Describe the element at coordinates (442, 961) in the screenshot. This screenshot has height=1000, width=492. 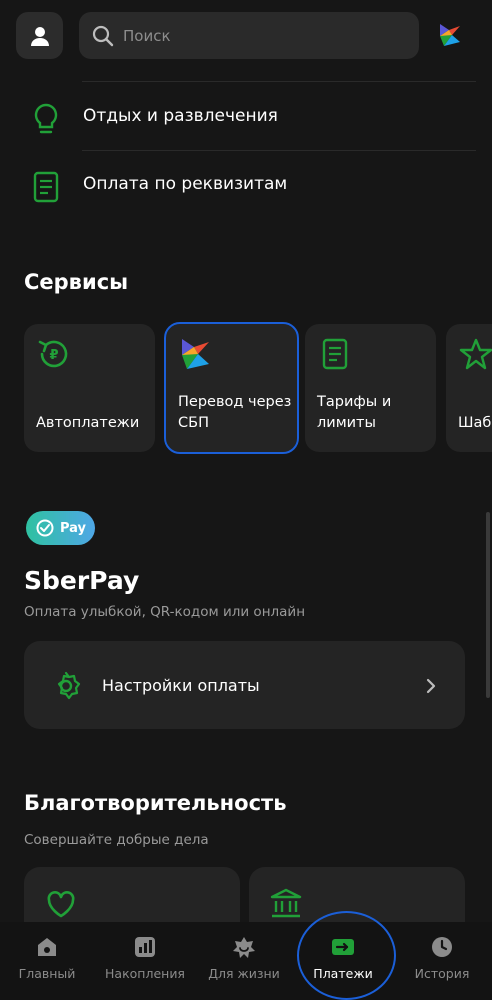
I see `tab-history: История` at that location.